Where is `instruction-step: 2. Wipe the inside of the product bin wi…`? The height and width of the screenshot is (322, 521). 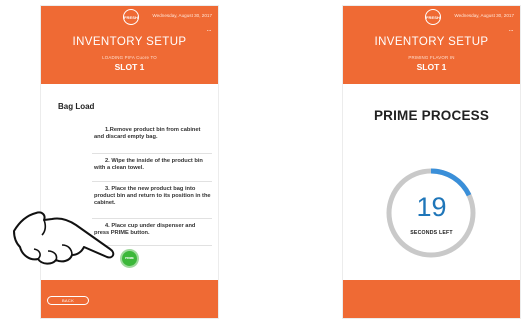 instruction-step: 2. Wipe the inside of the product bin wi… is located at coordinates (152, 168).